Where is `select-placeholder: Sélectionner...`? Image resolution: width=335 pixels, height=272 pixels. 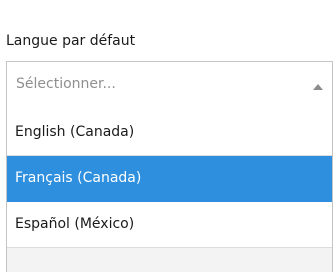
select-placeholder: Sélectionner... is located at coordinates (66, 84).